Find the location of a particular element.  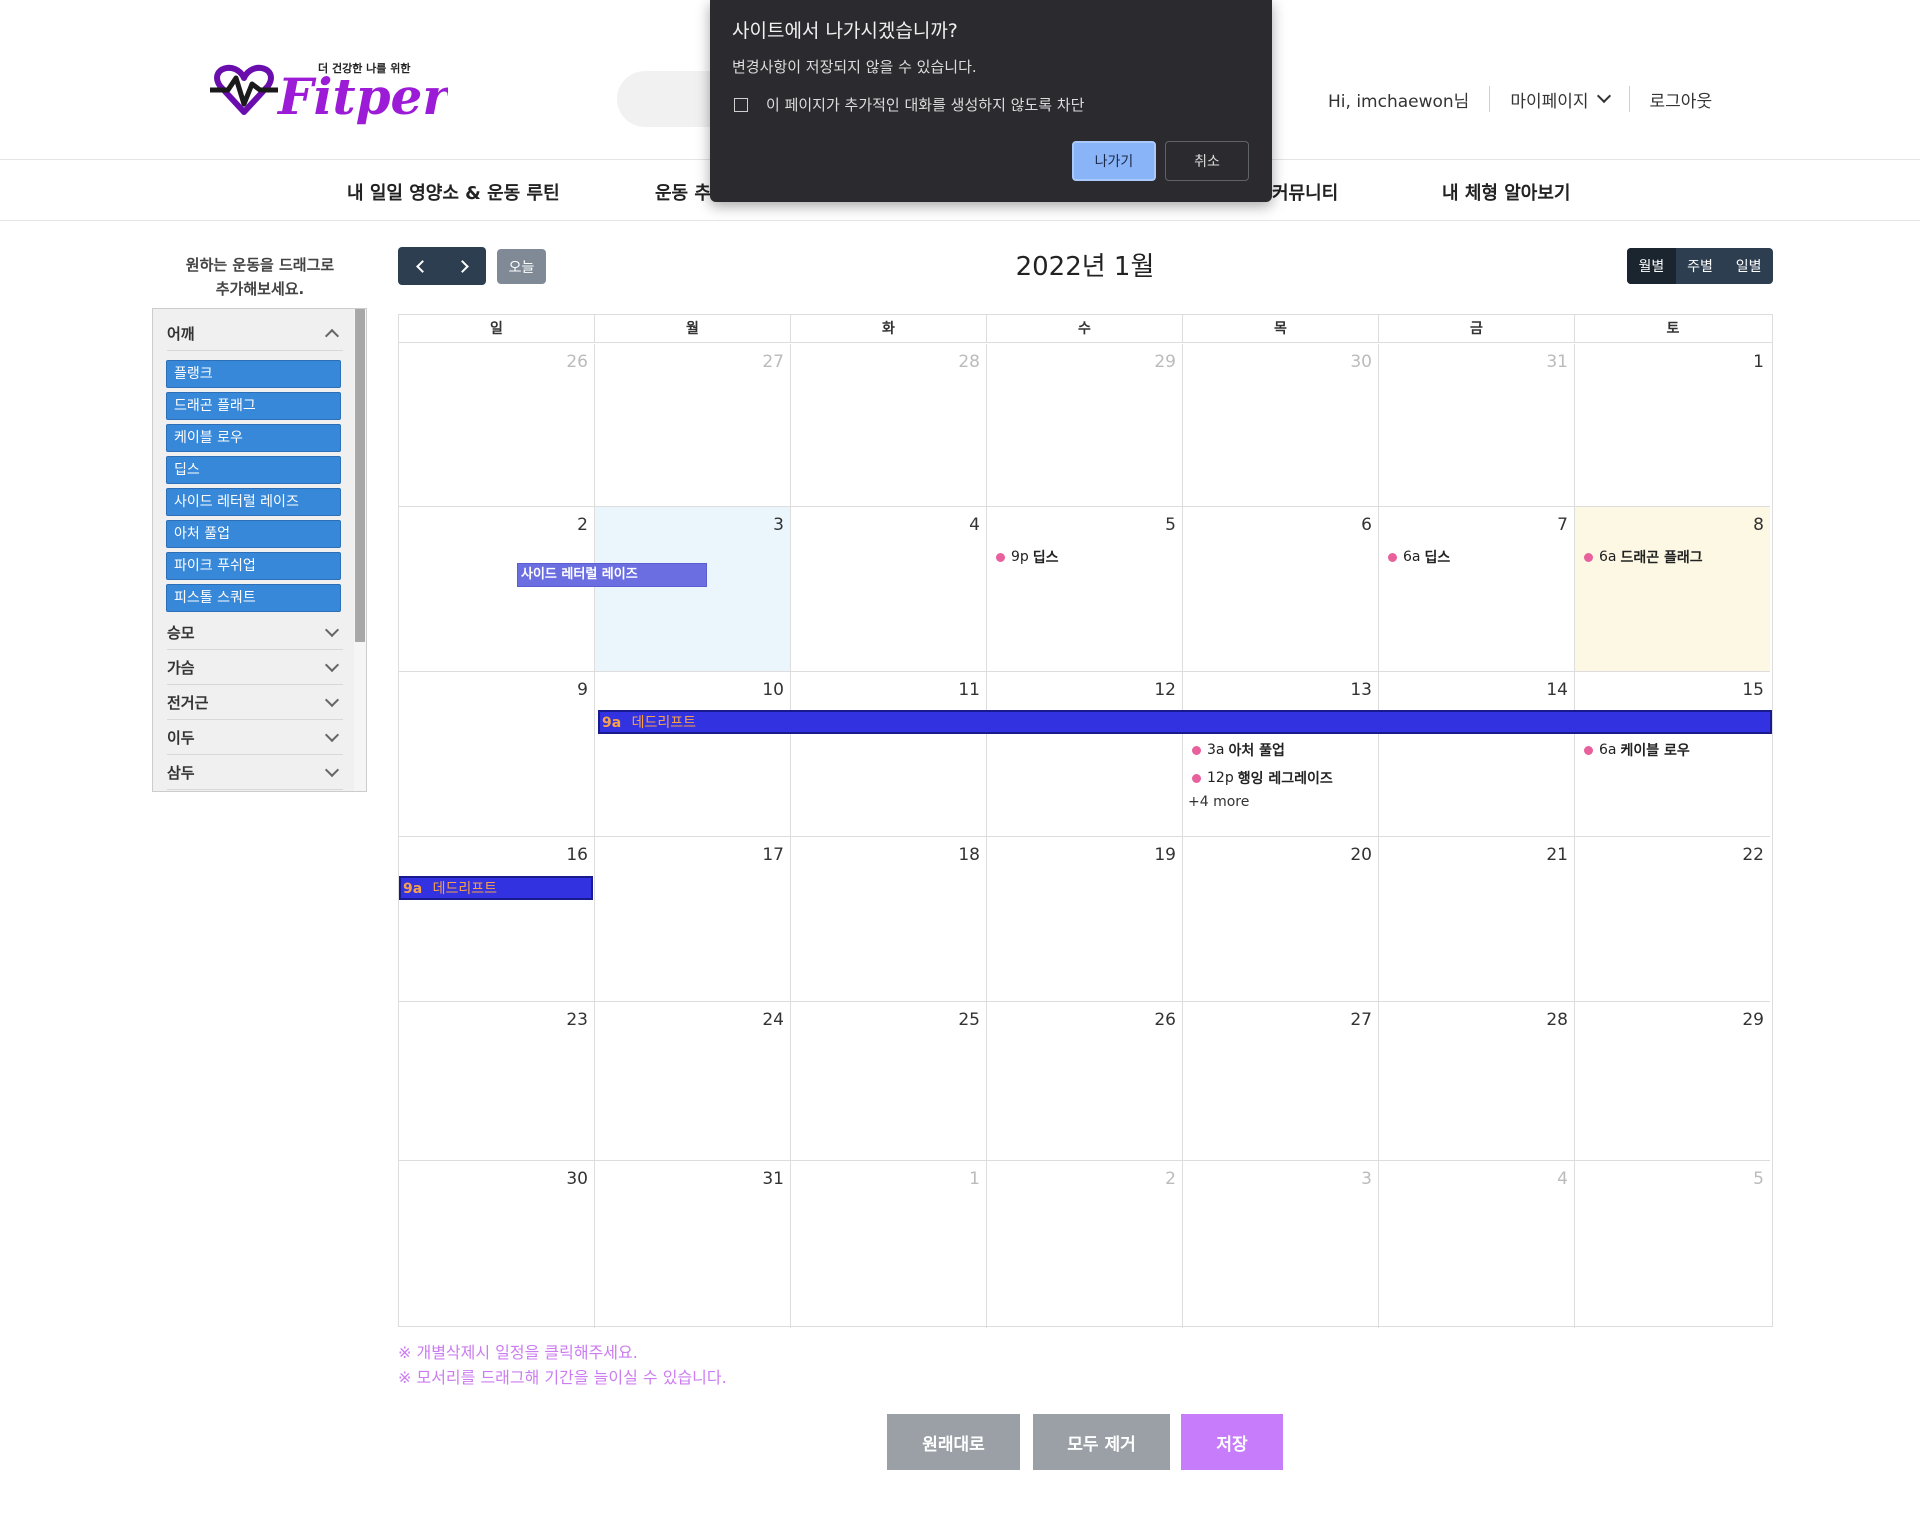

event-hanging-leg-raise-13: 12p 행잉 레그레이즈 is located at coordinates (1262, 778).